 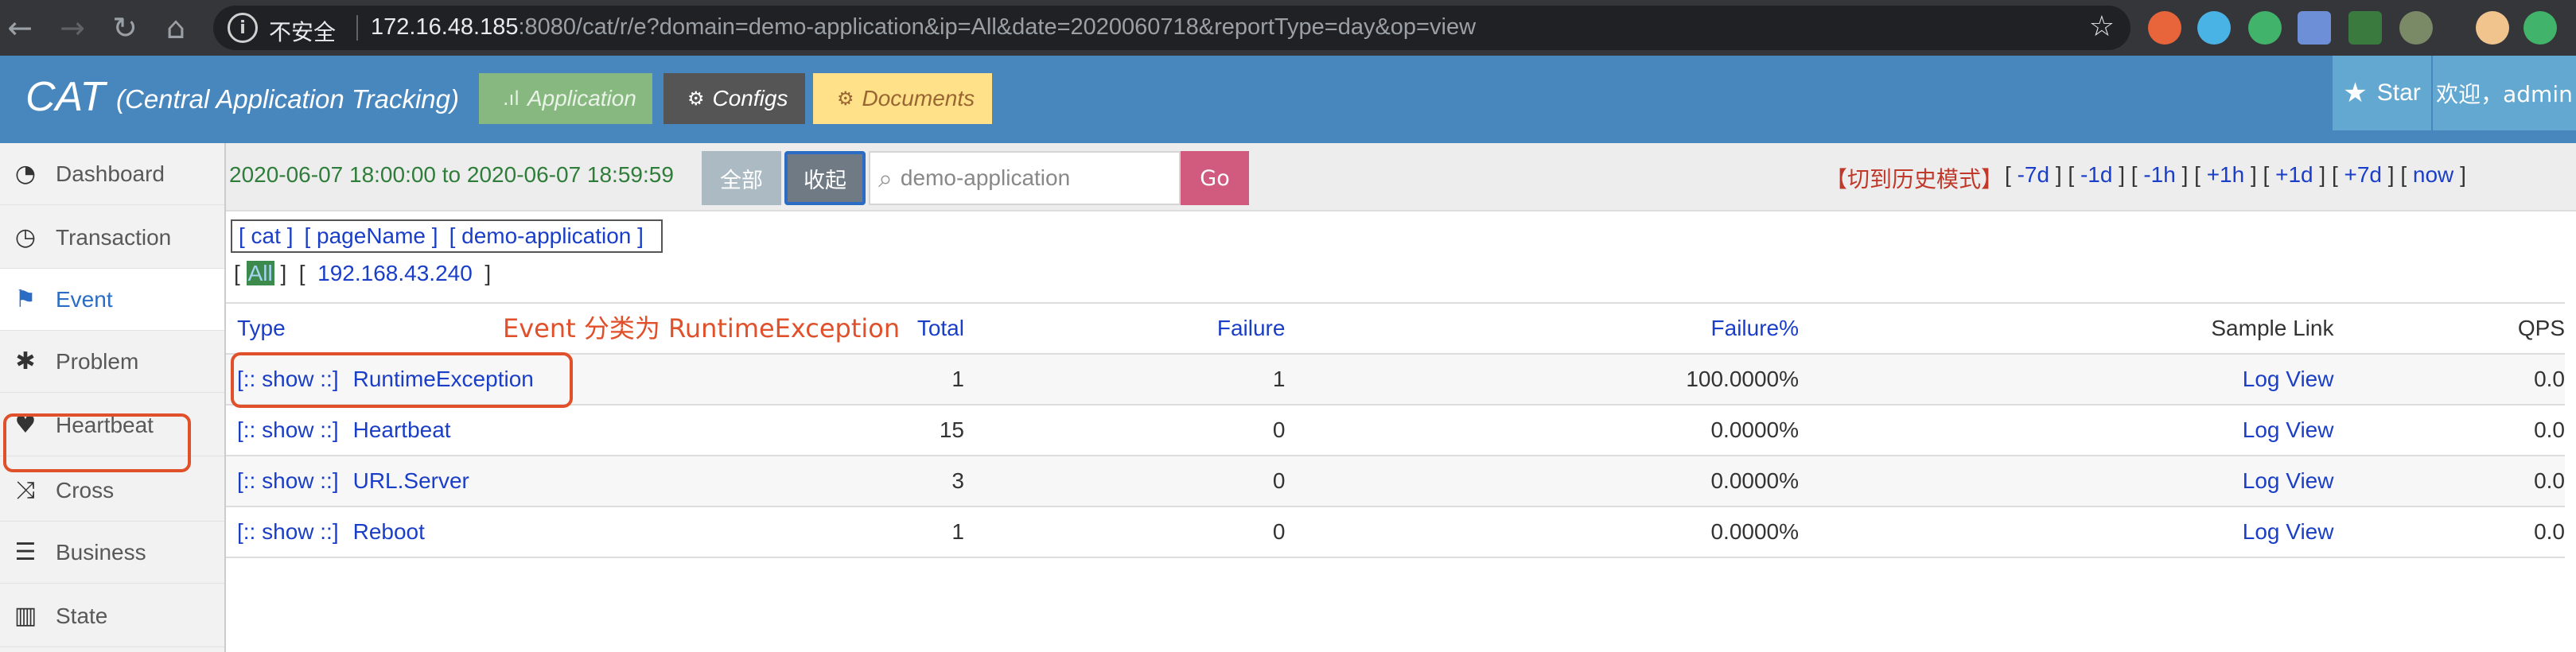 I want to click on time-link-plus-1h: +1h, so click(x=2226, y=175).